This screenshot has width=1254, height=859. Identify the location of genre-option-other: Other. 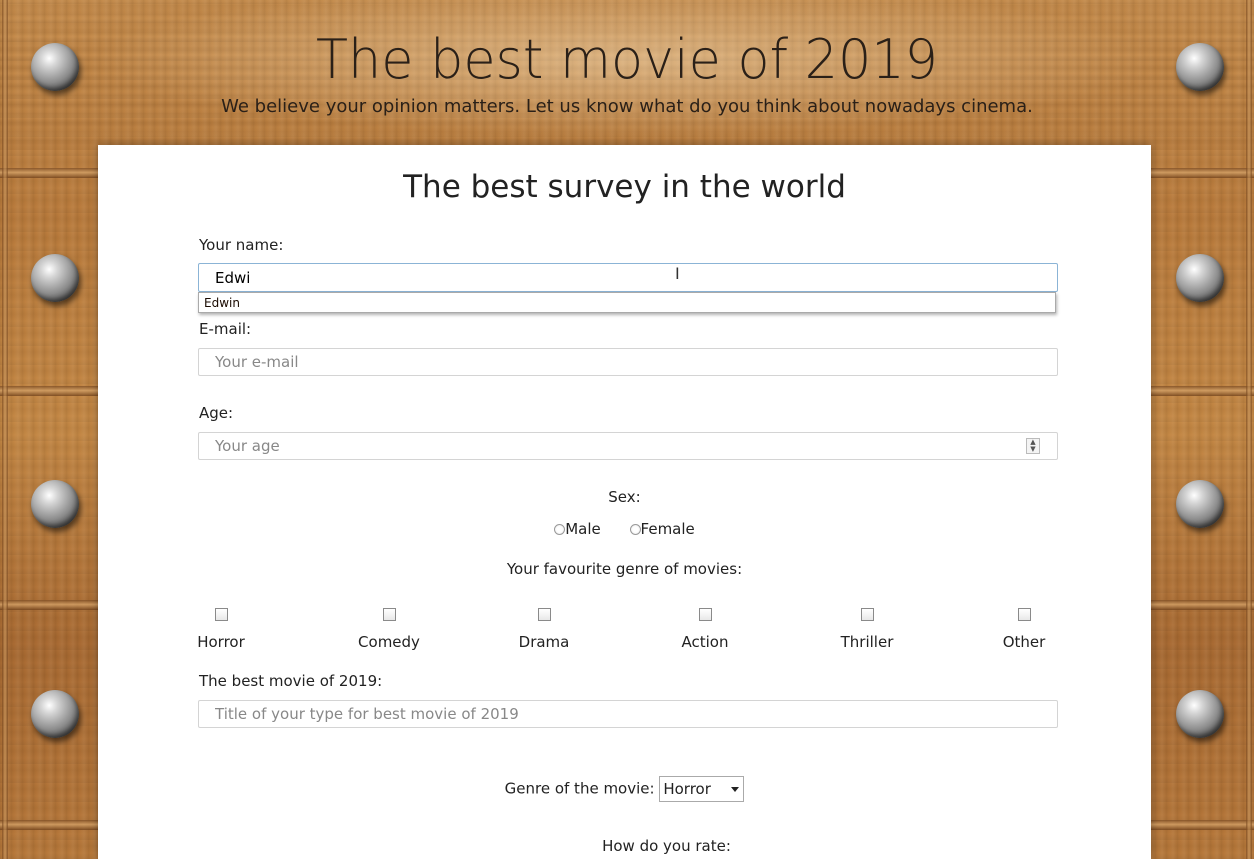
(1024, 629).